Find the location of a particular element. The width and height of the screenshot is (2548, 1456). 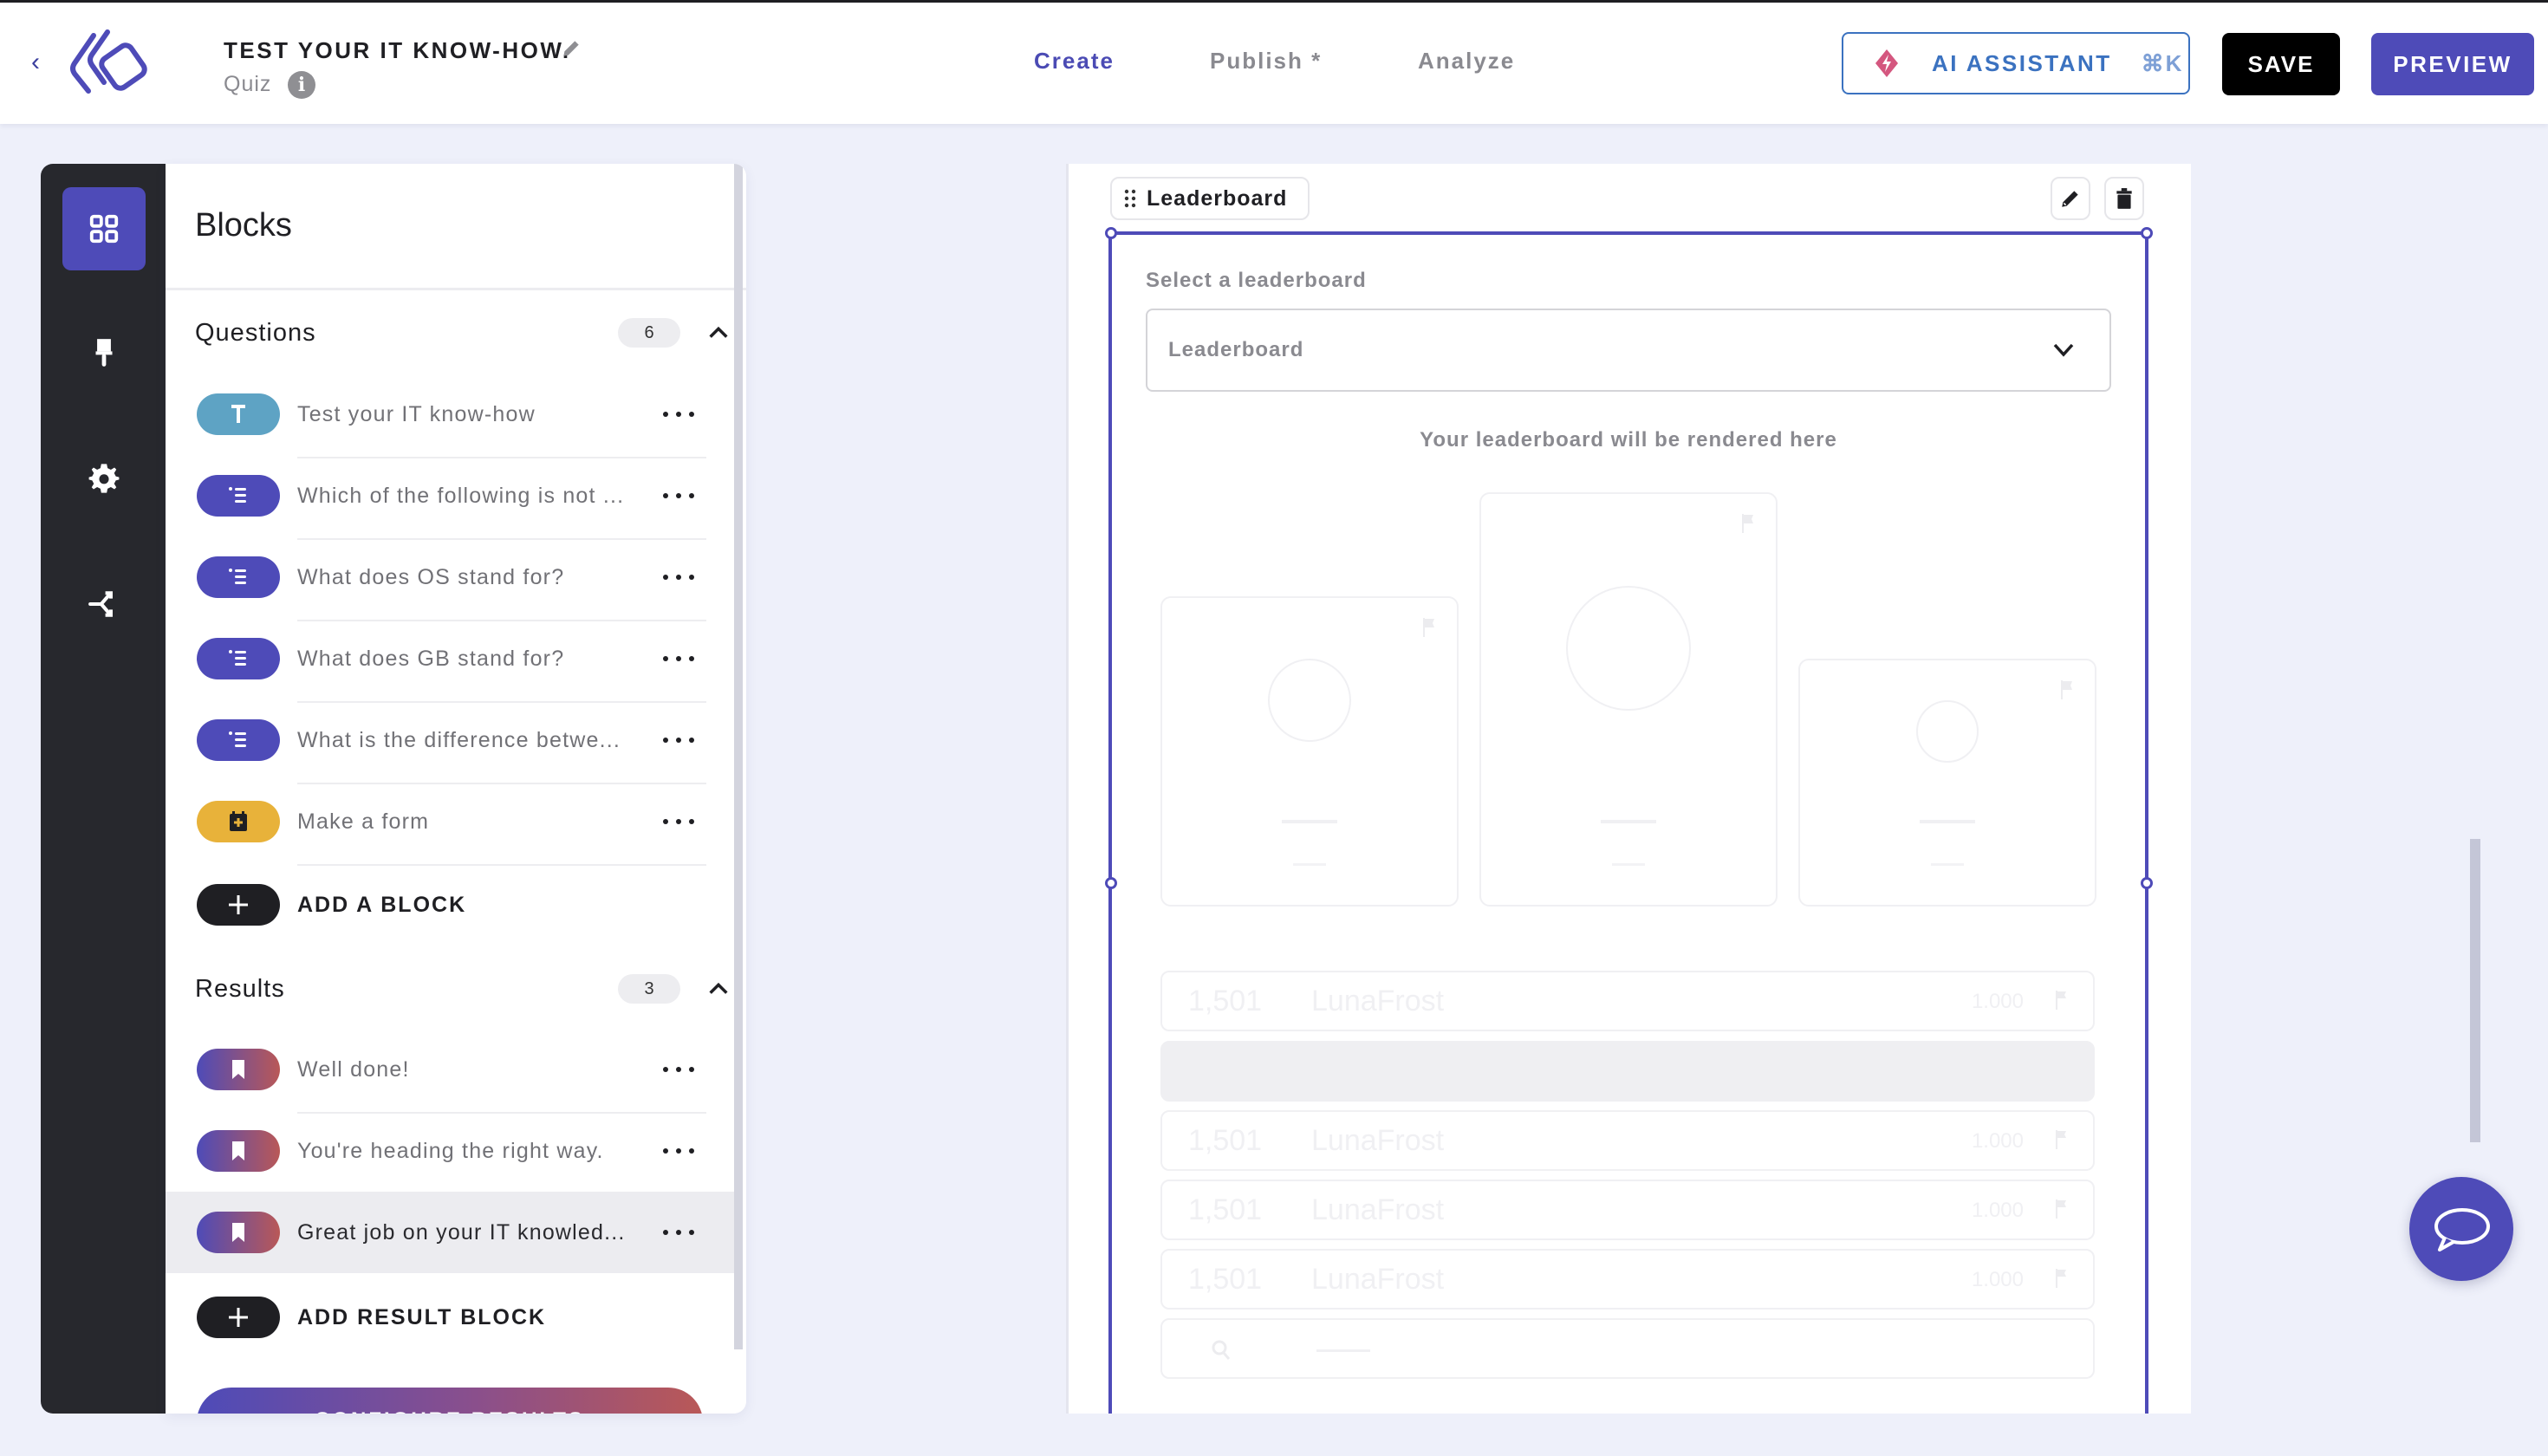

add-block-button: ADD A BLOCK is located at coordinates (450, 905).